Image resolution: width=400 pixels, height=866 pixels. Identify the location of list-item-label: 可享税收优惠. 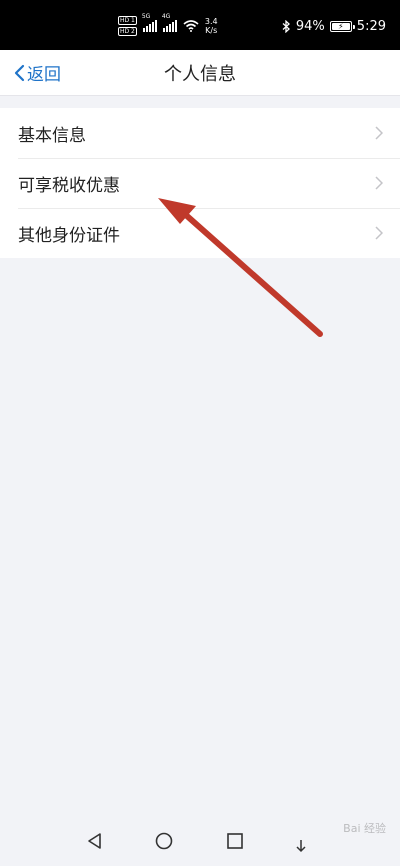
(69, 185).